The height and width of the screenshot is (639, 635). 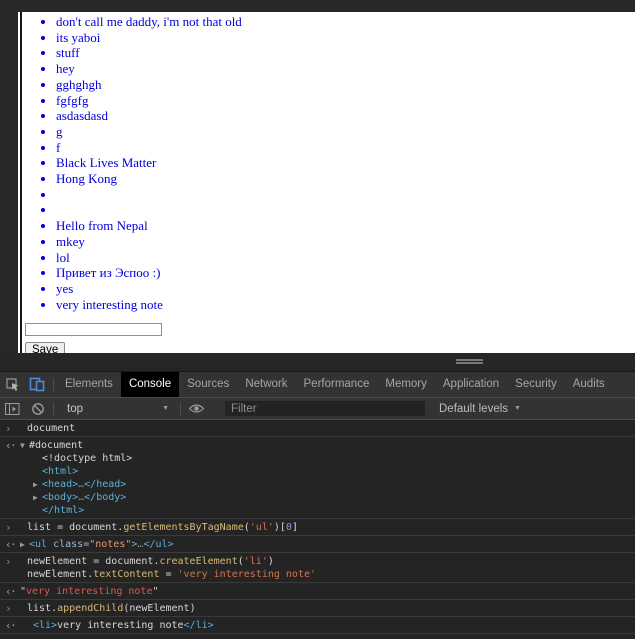 What do you see at coordinates (110, 544) in the screenshot?
I see `console-token: "notes"` at bounding box center [110, 544].